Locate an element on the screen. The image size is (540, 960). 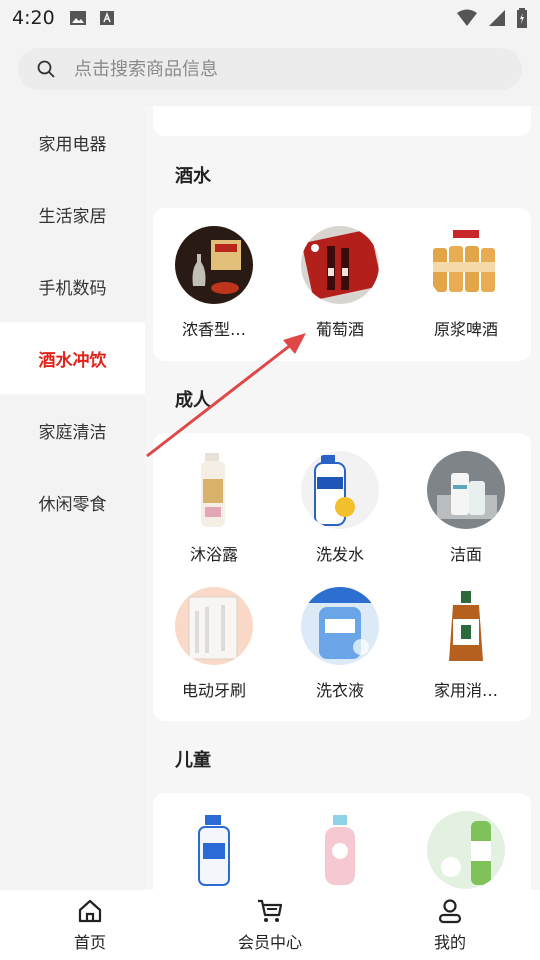
sidebar-item-appliances: 家用电器 is located at coordinates (72, 142).